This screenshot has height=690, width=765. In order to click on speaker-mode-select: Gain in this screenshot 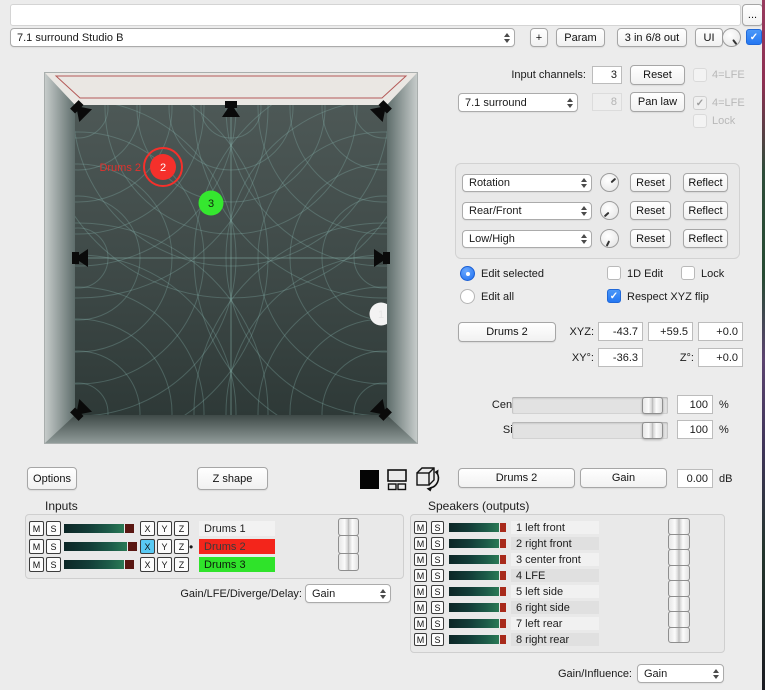, I will do `click(680, 673)`.